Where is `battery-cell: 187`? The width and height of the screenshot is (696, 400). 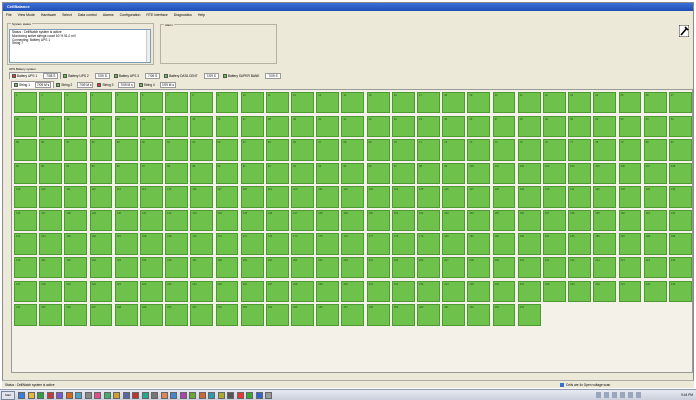
battery-cell: 187 is located at coordinates (630, 244).